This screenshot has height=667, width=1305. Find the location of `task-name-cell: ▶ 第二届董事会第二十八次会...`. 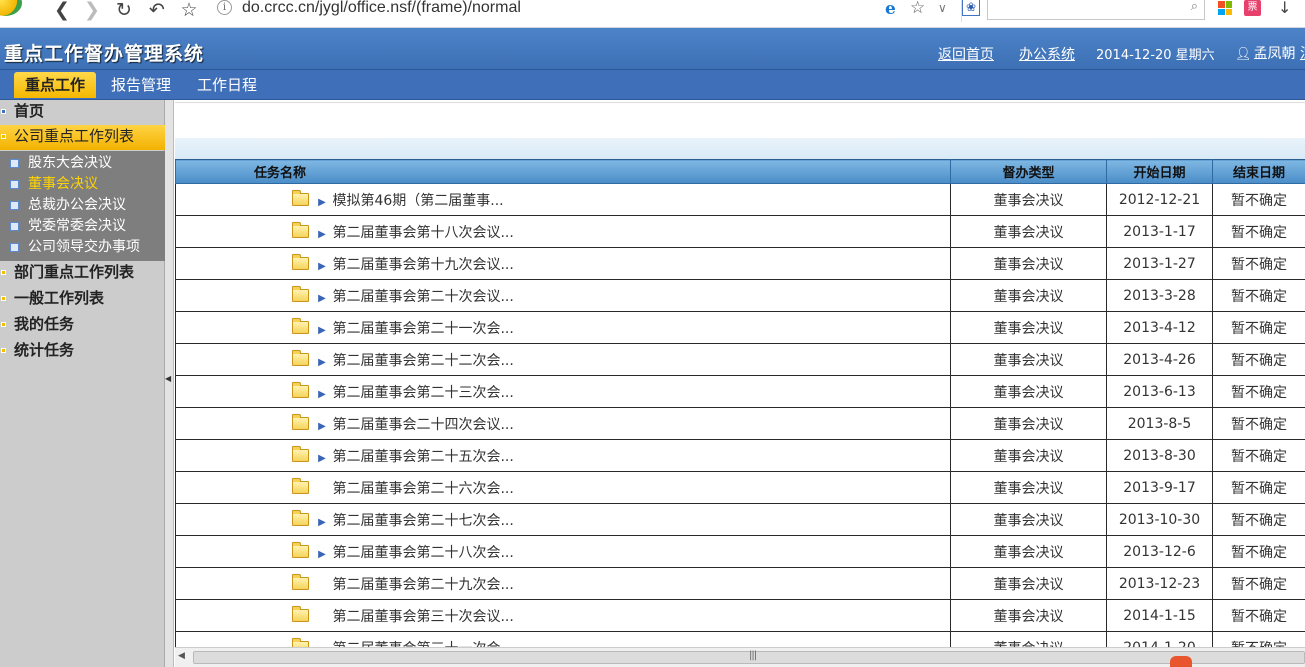

task-name-cell: ▶ 第二届董事会第二十八次会... is located at coordinates (563, 551).